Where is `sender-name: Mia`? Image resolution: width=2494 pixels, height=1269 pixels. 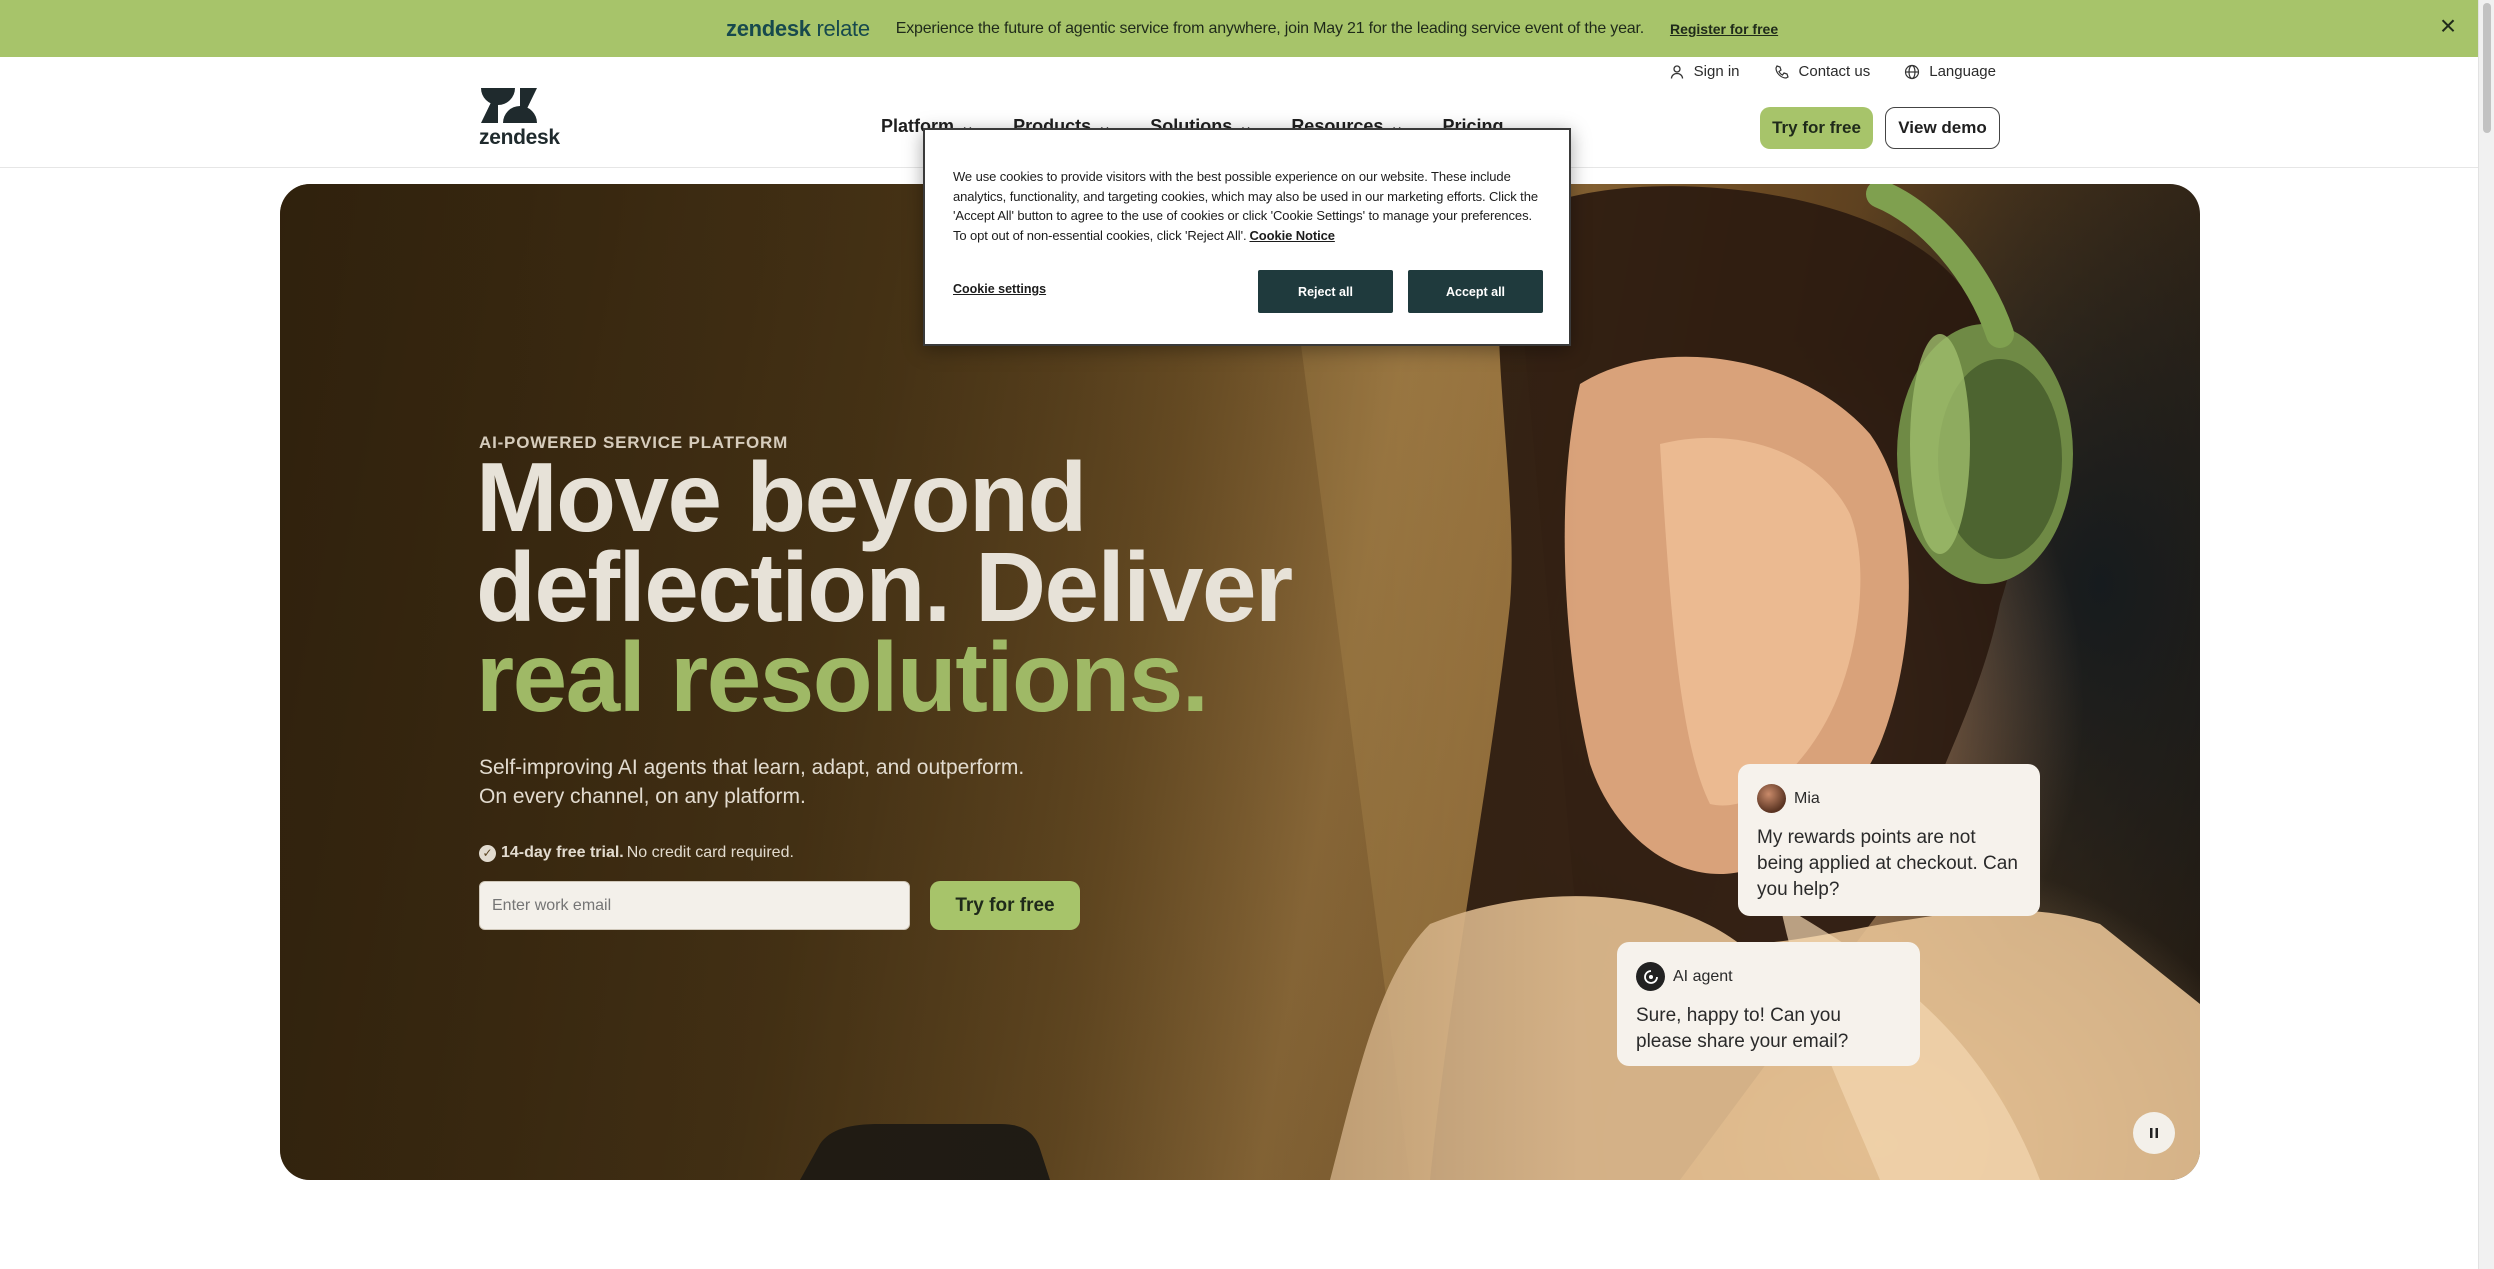 sender-name: Mia is located at coordinates (1807, 798).